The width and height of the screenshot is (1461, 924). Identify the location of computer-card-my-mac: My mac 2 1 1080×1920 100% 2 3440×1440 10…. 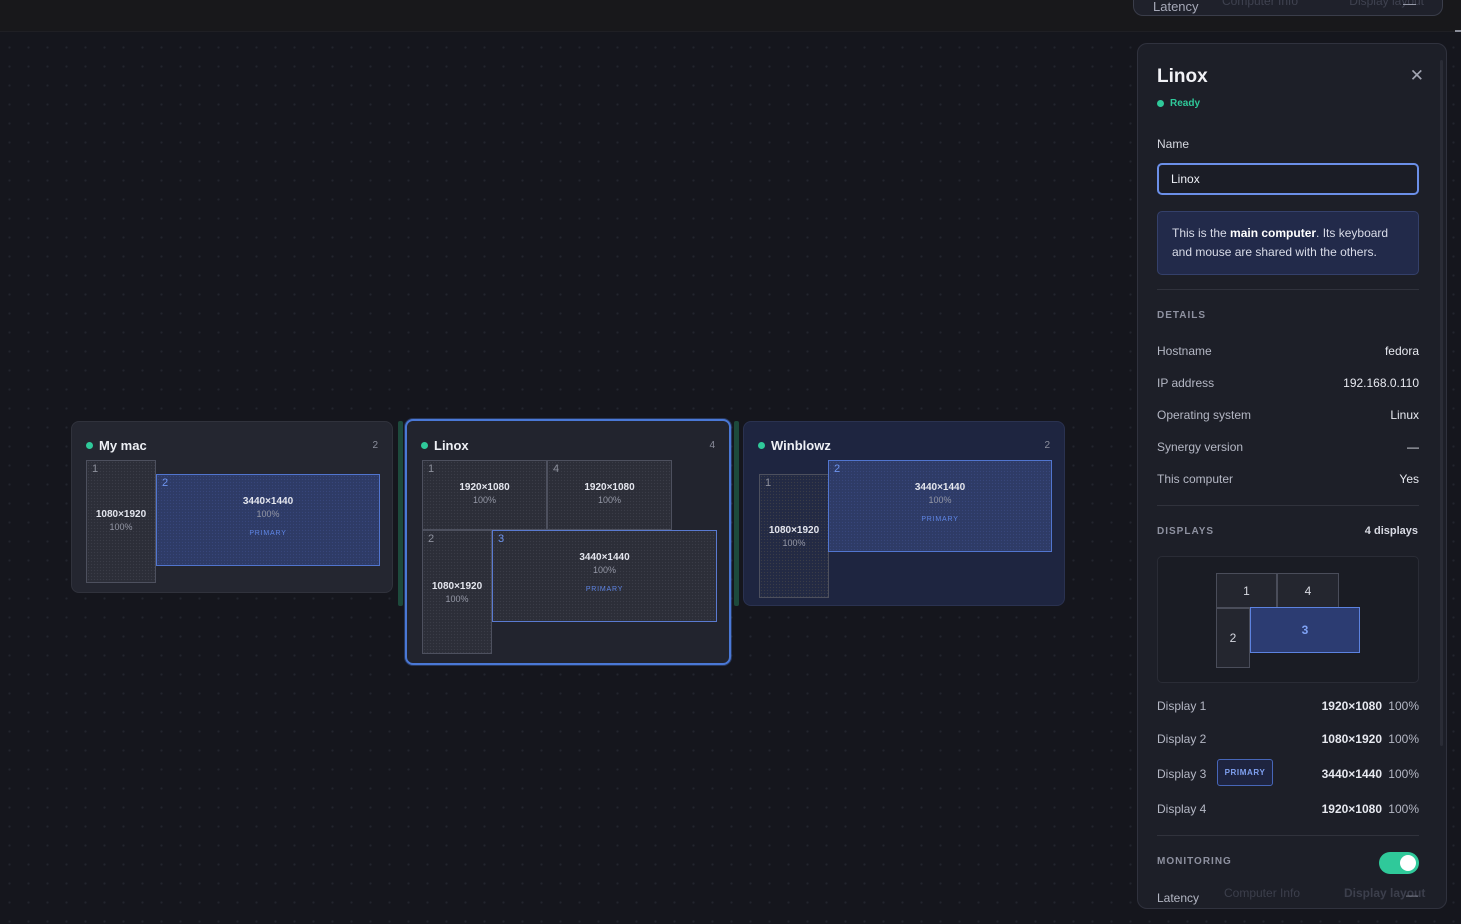
(232, 507).